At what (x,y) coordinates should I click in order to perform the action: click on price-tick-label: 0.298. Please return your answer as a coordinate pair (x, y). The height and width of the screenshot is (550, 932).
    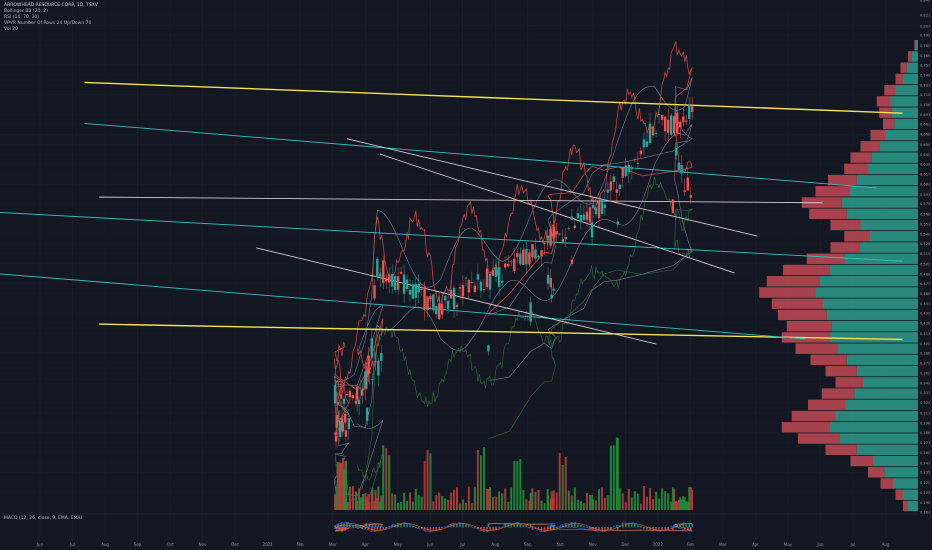
    Looking at the image, I should click on (925, 424).